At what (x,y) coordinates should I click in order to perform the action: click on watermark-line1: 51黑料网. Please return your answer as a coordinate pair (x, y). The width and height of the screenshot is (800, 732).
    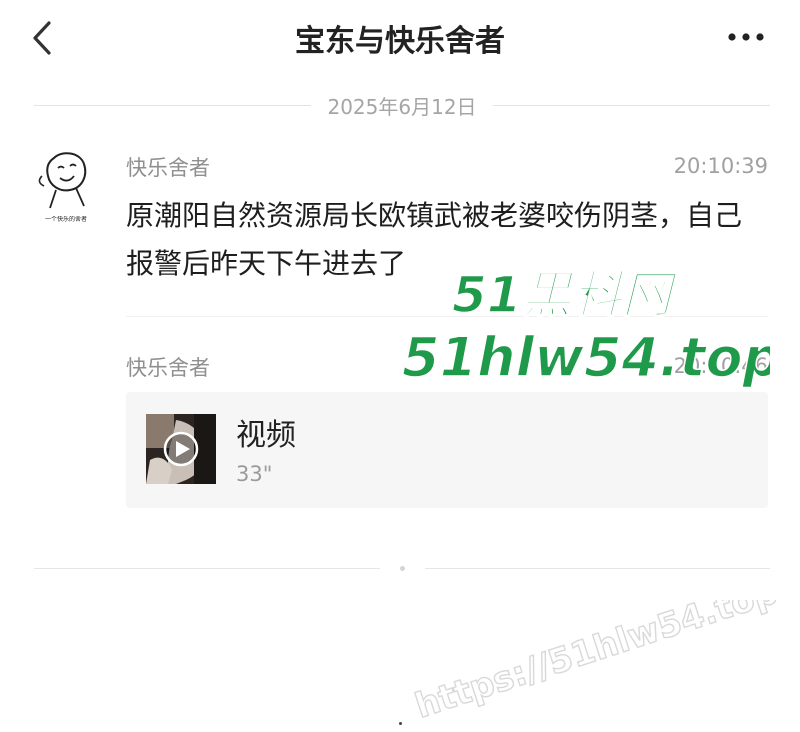
    Looking at the image, I should click on (565, 294).